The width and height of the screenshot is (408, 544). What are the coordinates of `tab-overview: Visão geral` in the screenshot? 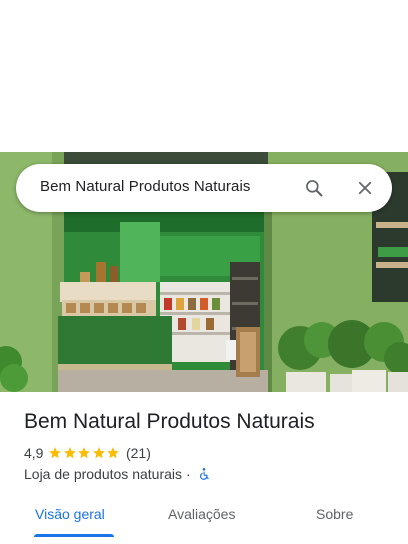 It's located at (70, 514).